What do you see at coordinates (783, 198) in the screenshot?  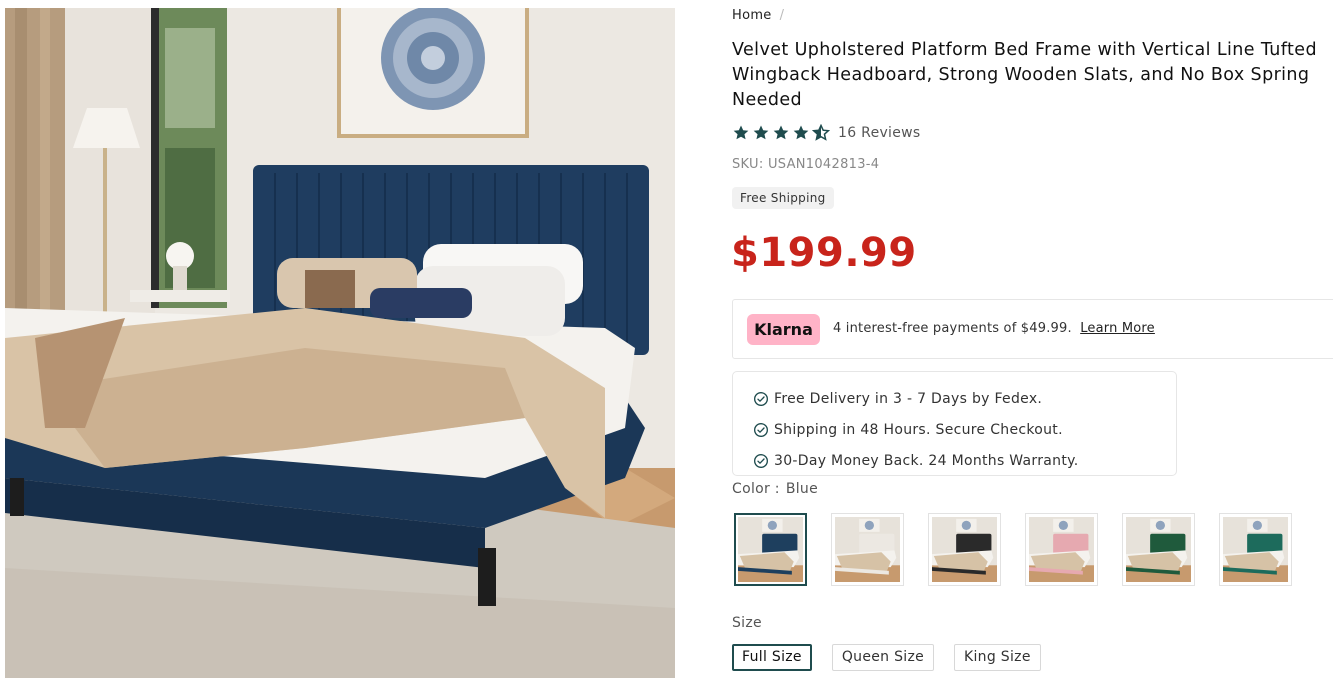 I see `free-shipping-badge: Free Shipping` at bounding box center [783, 198].